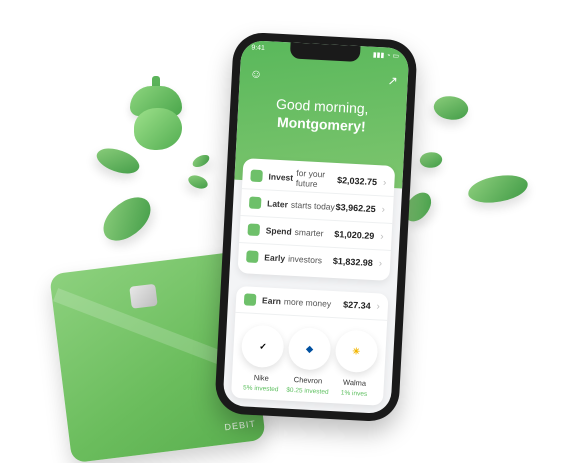  Describe the element at coordinates (392, 81) in the screenshot. I see `growth-chart-icon: ↗` at that location.